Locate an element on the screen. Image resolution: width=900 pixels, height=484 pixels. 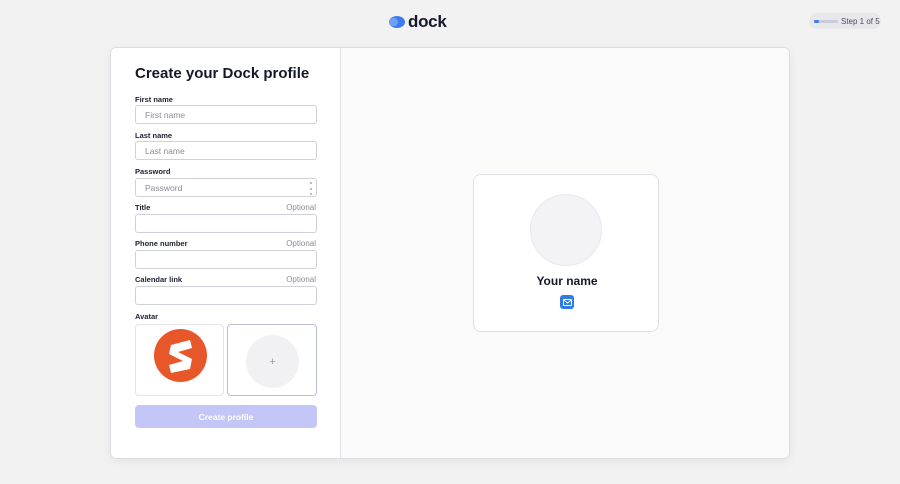
password-label: Password is located at coordinates (153, 171).